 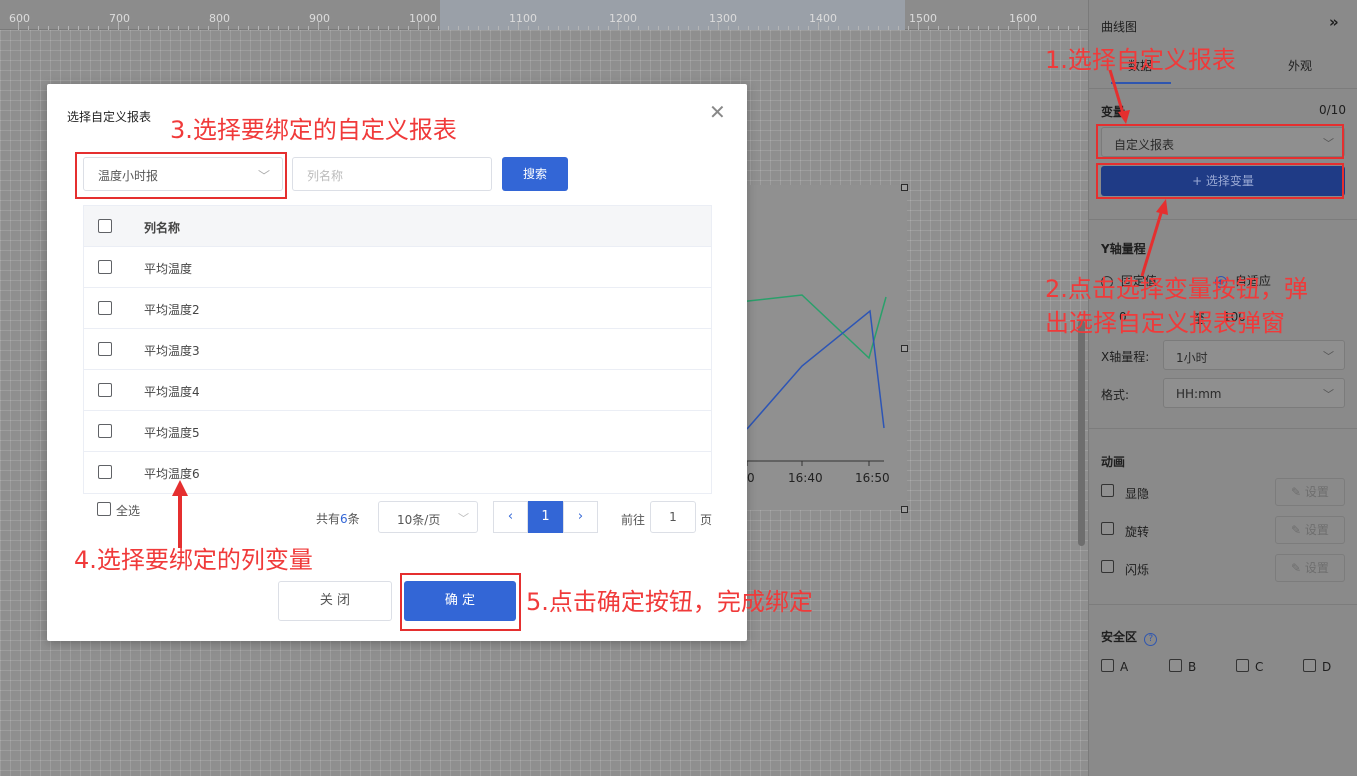 What do you see at coordinates (580, 517) in the screenshot?
I see `next-page-button: ›` at bounding box center [580, 517].